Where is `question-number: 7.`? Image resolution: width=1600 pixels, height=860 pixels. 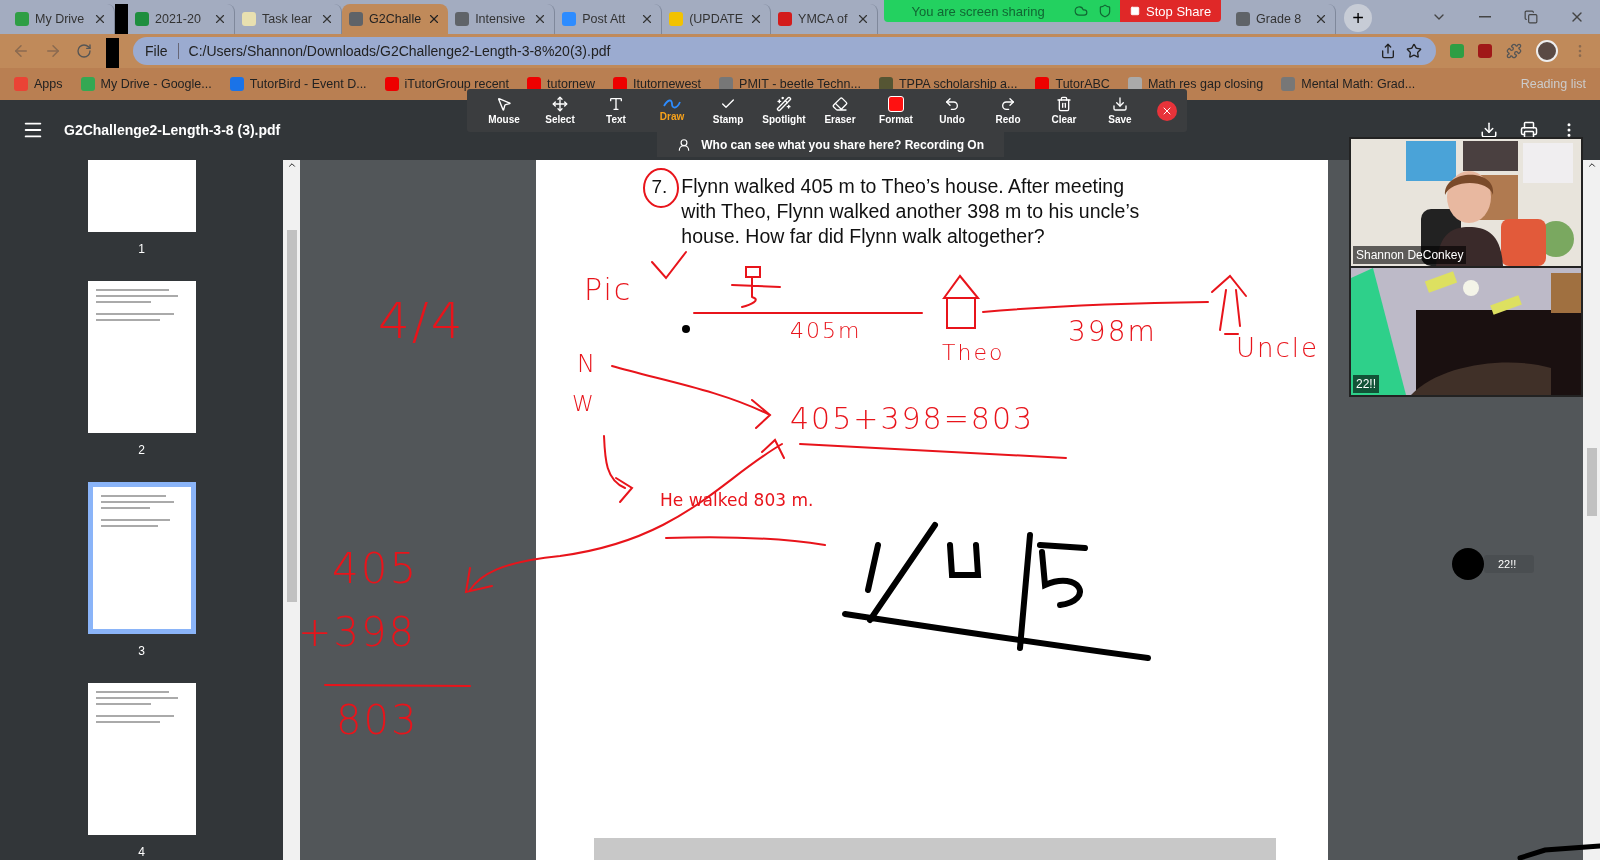
question-number: 7. is located at coordinates (659, 187).